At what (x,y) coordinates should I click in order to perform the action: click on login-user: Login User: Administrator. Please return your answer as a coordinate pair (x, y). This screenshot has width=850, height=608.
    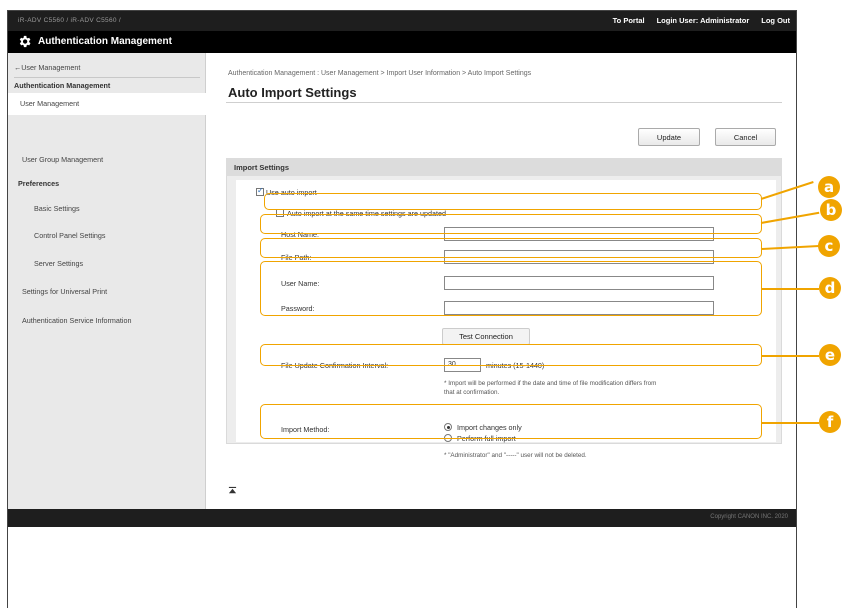
    Looking at the image, I should click on (703, 20).